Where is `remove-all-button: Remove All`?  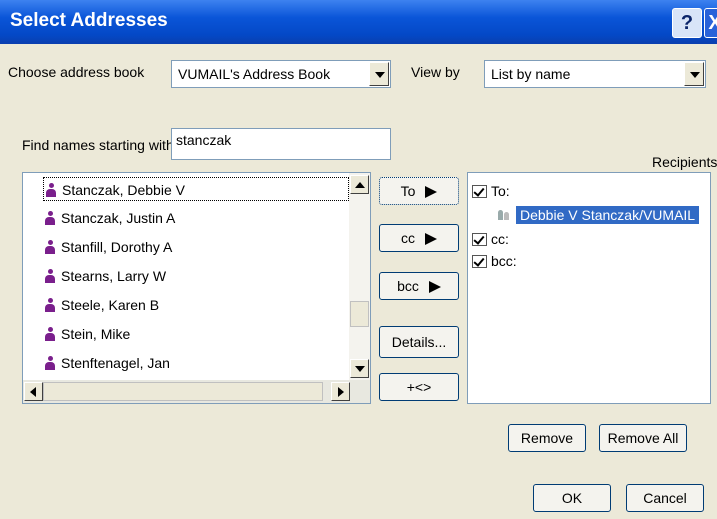
remove-all-button: Remove All is located at coordinates (643, 438).